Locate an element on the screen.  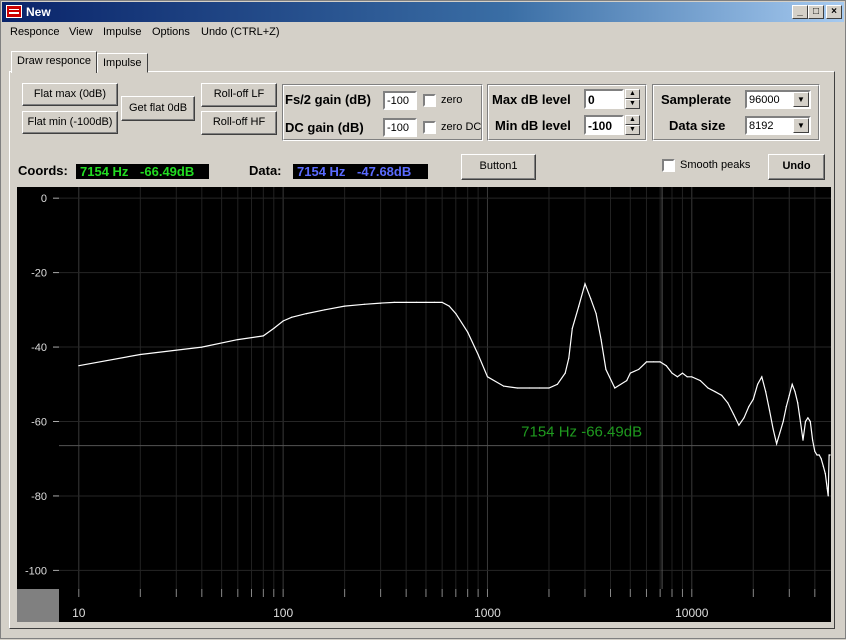
get-flat-button: Get flat 0dB is located at coordinates (158, 108).